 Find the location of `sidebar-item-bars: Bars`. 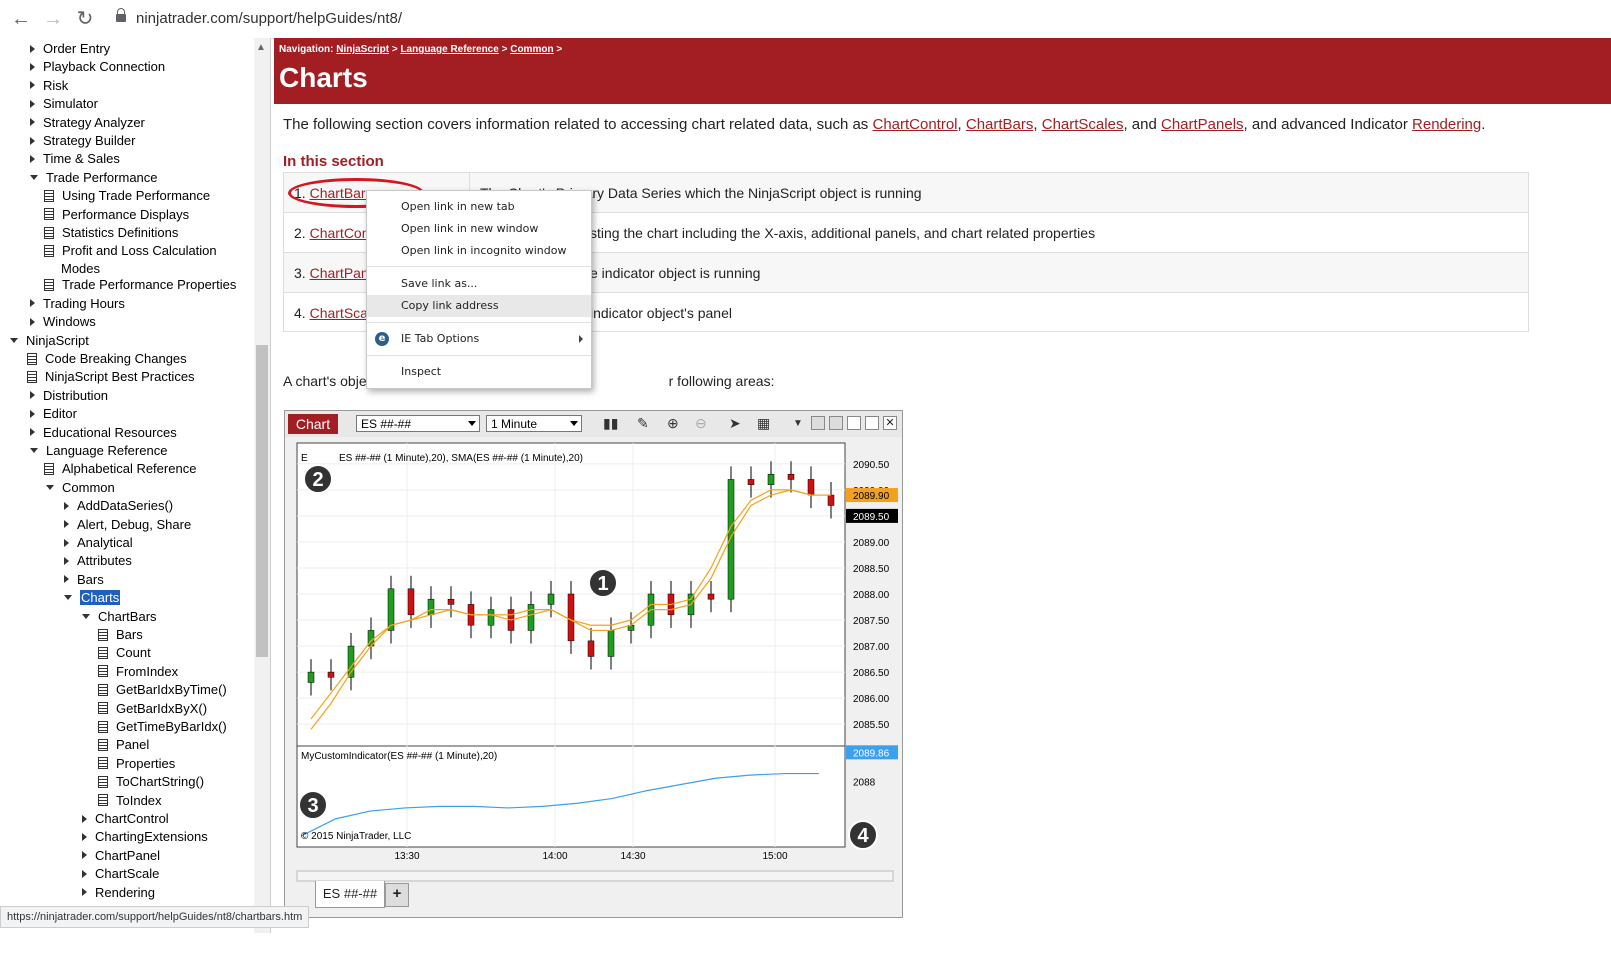

sidebar-item-bars: Bars is located at coordinates (120, 635).